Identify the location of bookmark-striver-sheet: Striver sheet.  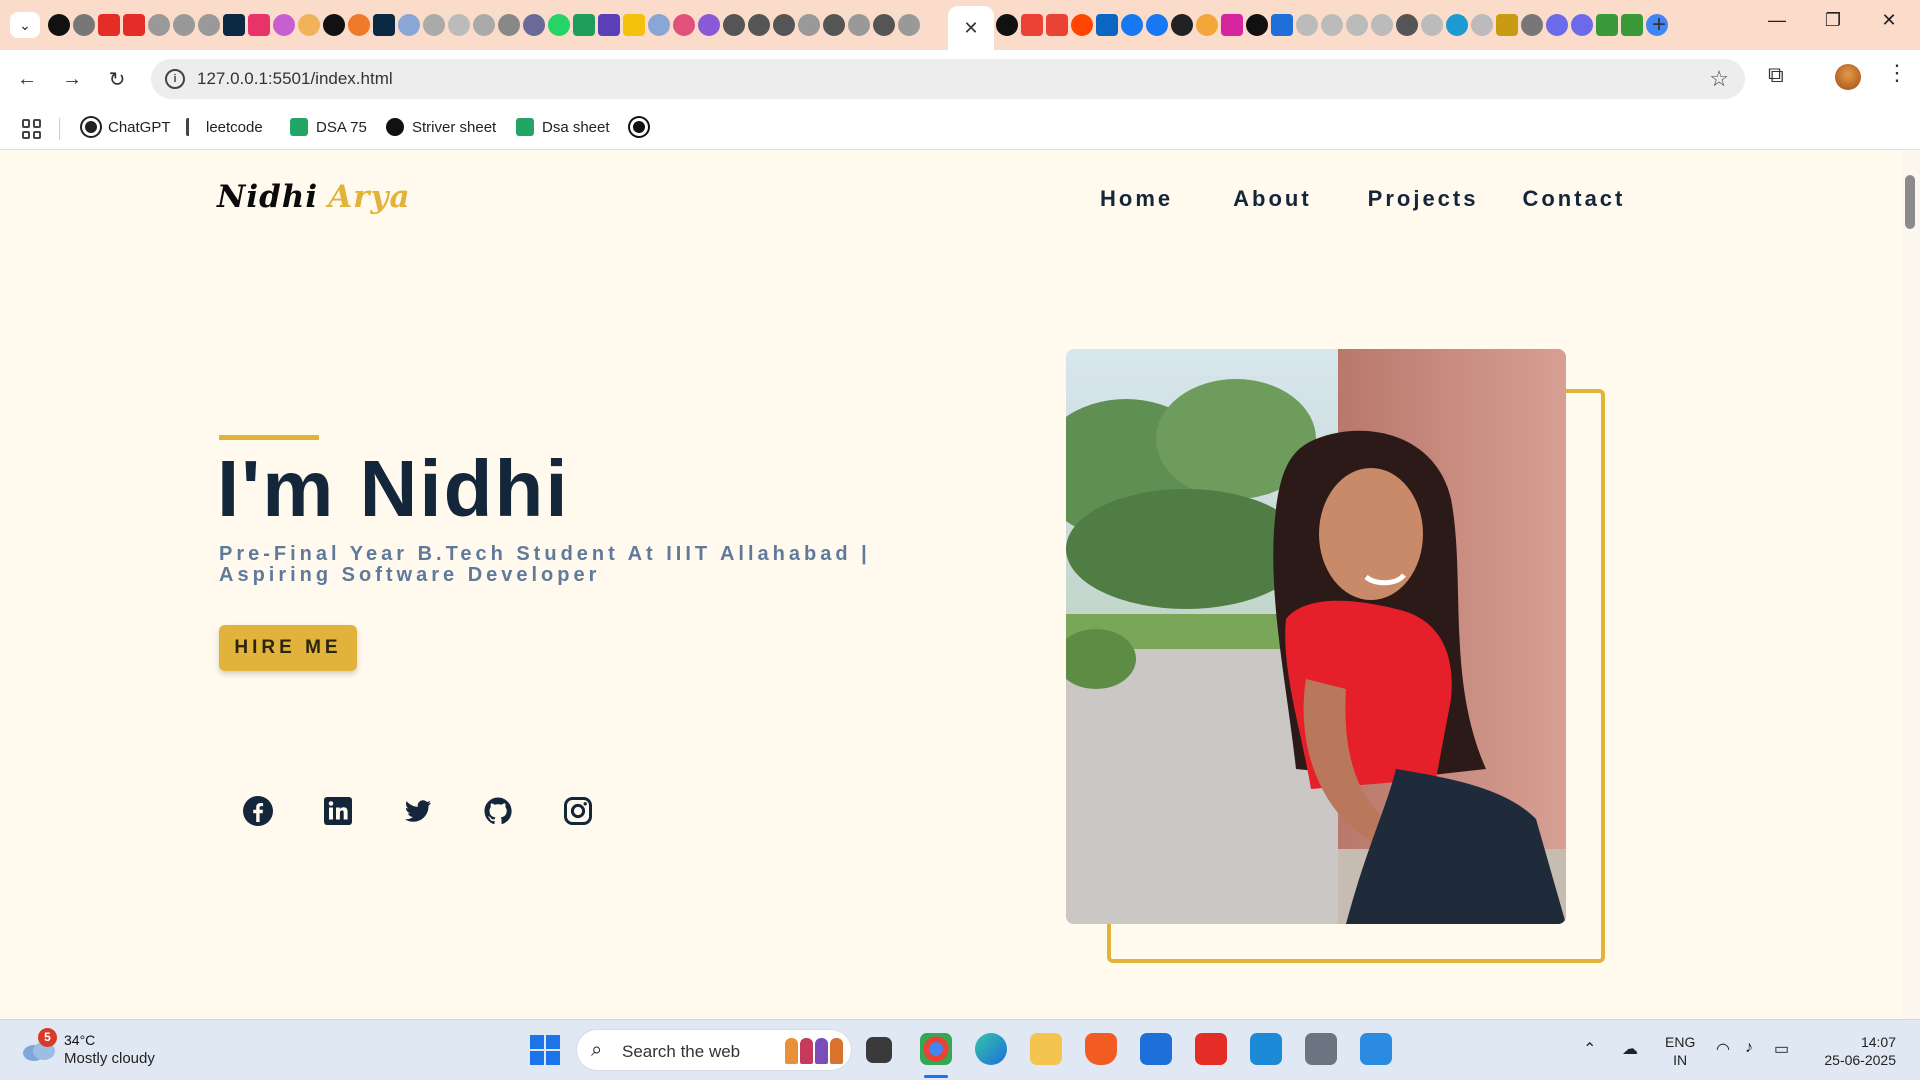
(441, 127).